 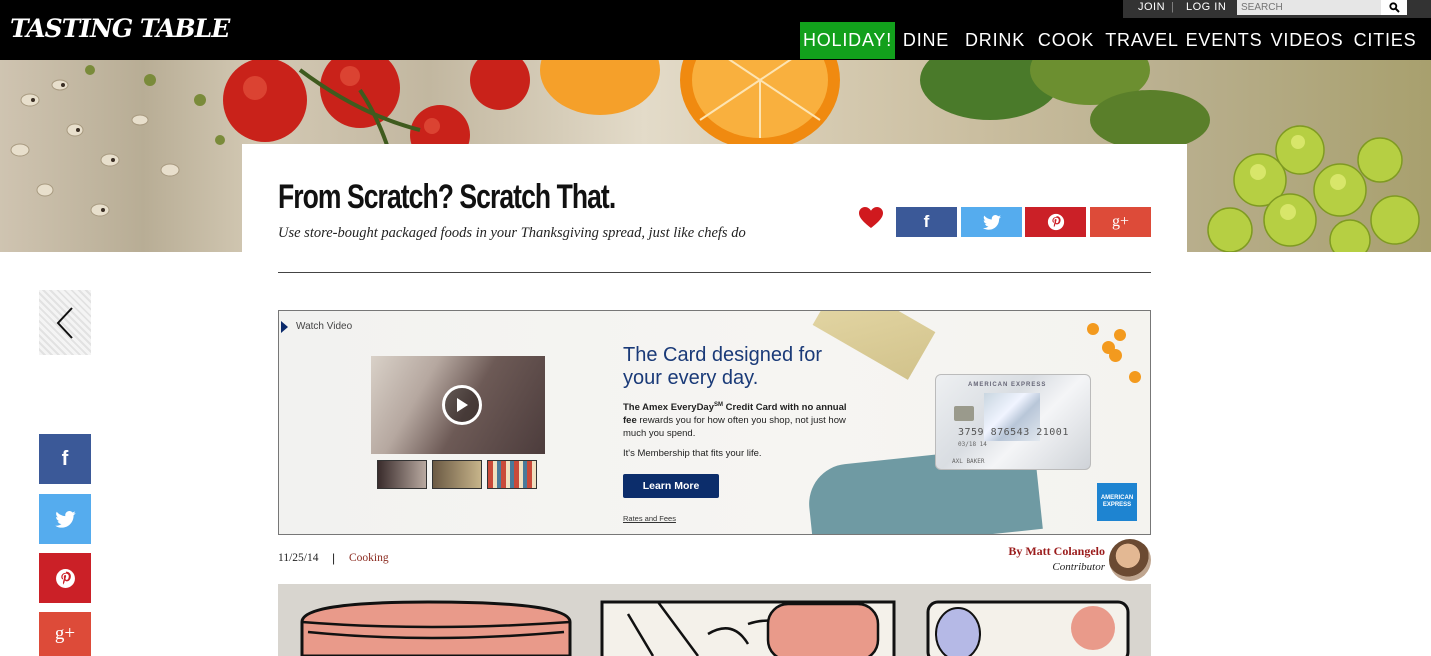 I want to click on play-button-icon, so click(x=462, y=405).